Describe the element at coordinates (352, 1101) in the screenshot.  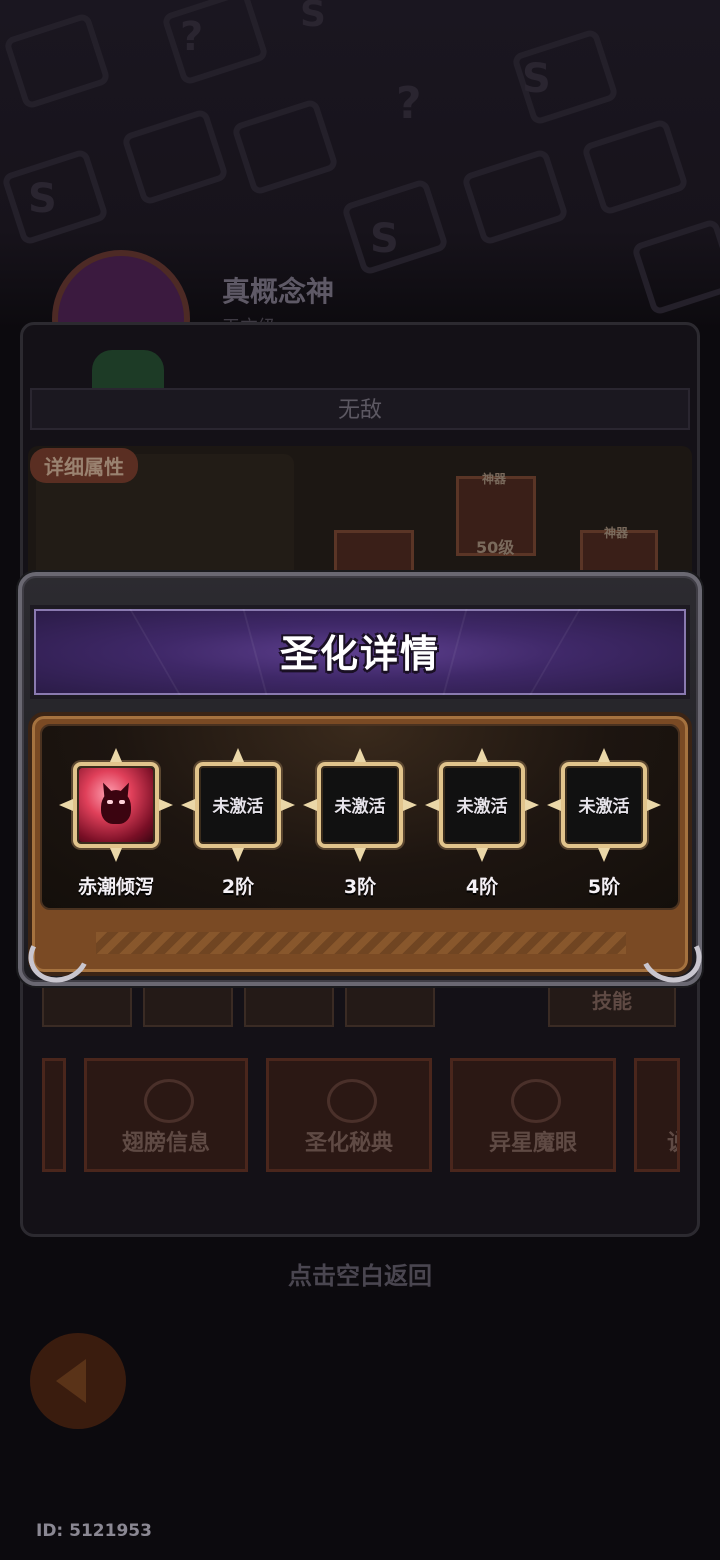
I see `sun-emblem-icon` at that location.